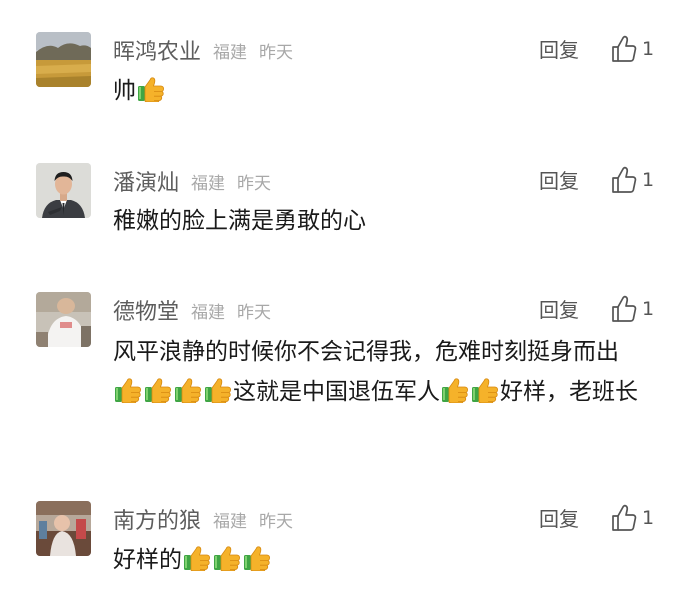 Image resolution: width=685 pixels, height=595 pixels. I want to click on username: 晖鸿农业, so click(157, 50).